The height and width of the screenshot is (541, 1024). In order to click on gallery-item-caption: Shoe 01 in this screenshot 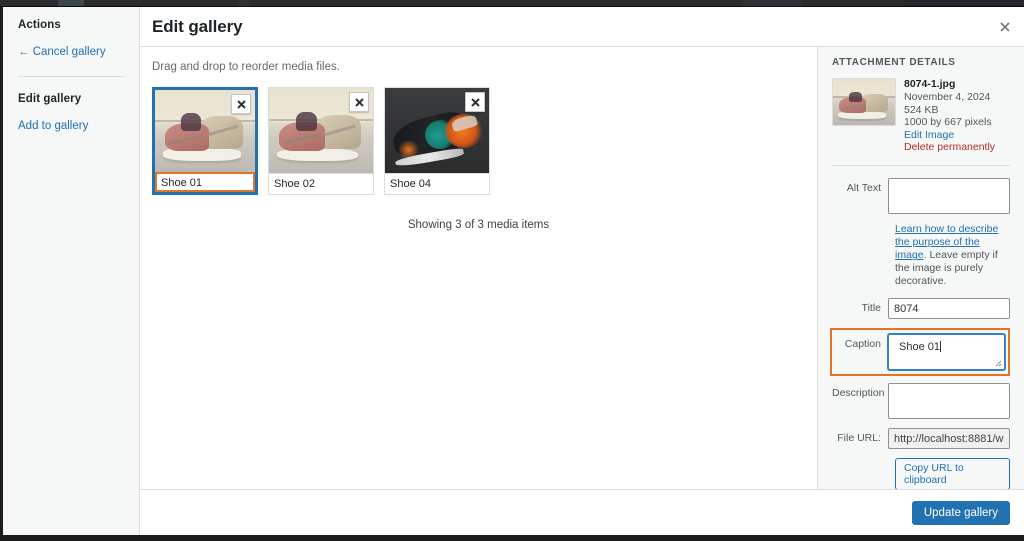, I will do `click(205, 182)`.